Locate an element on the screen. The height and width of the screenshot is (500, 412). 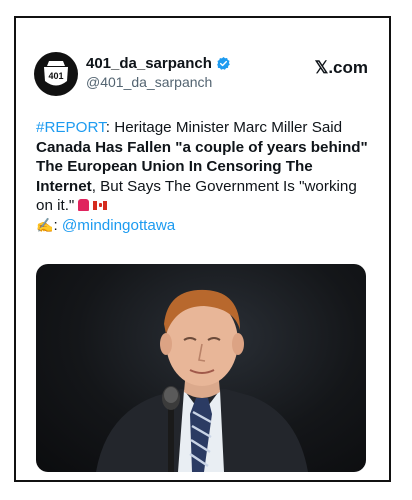
verified-badge-icon is located at coordinates (223, 63).